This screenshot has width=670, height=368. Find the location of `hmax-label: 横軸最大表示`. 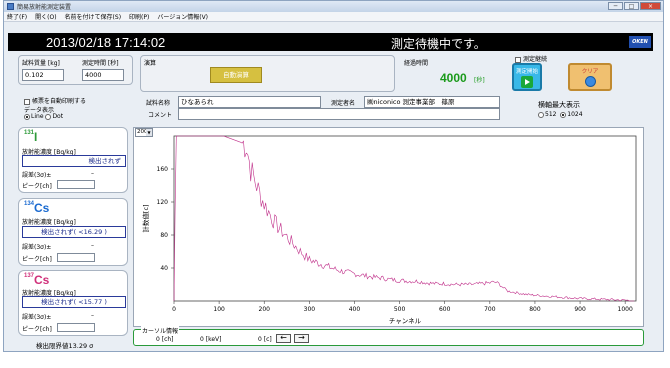

hmax-label: 横軸最大表示 is located at coordinates (559, 105).